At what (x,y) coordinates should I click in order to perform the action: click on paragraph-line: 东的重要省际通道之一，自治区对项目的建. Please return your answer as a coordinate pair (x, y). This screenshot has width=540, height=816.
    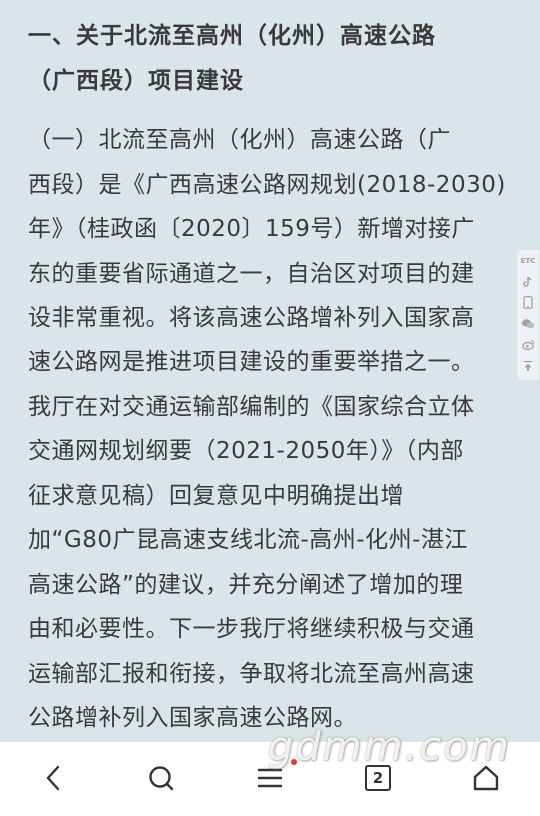
    Looking at the image, I should click on (251, 274).